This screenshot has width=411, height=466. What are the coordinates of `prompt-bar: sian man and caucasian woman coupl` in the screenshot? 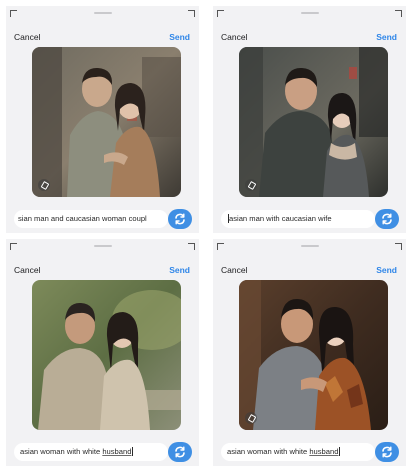 It's located at (103, 219).